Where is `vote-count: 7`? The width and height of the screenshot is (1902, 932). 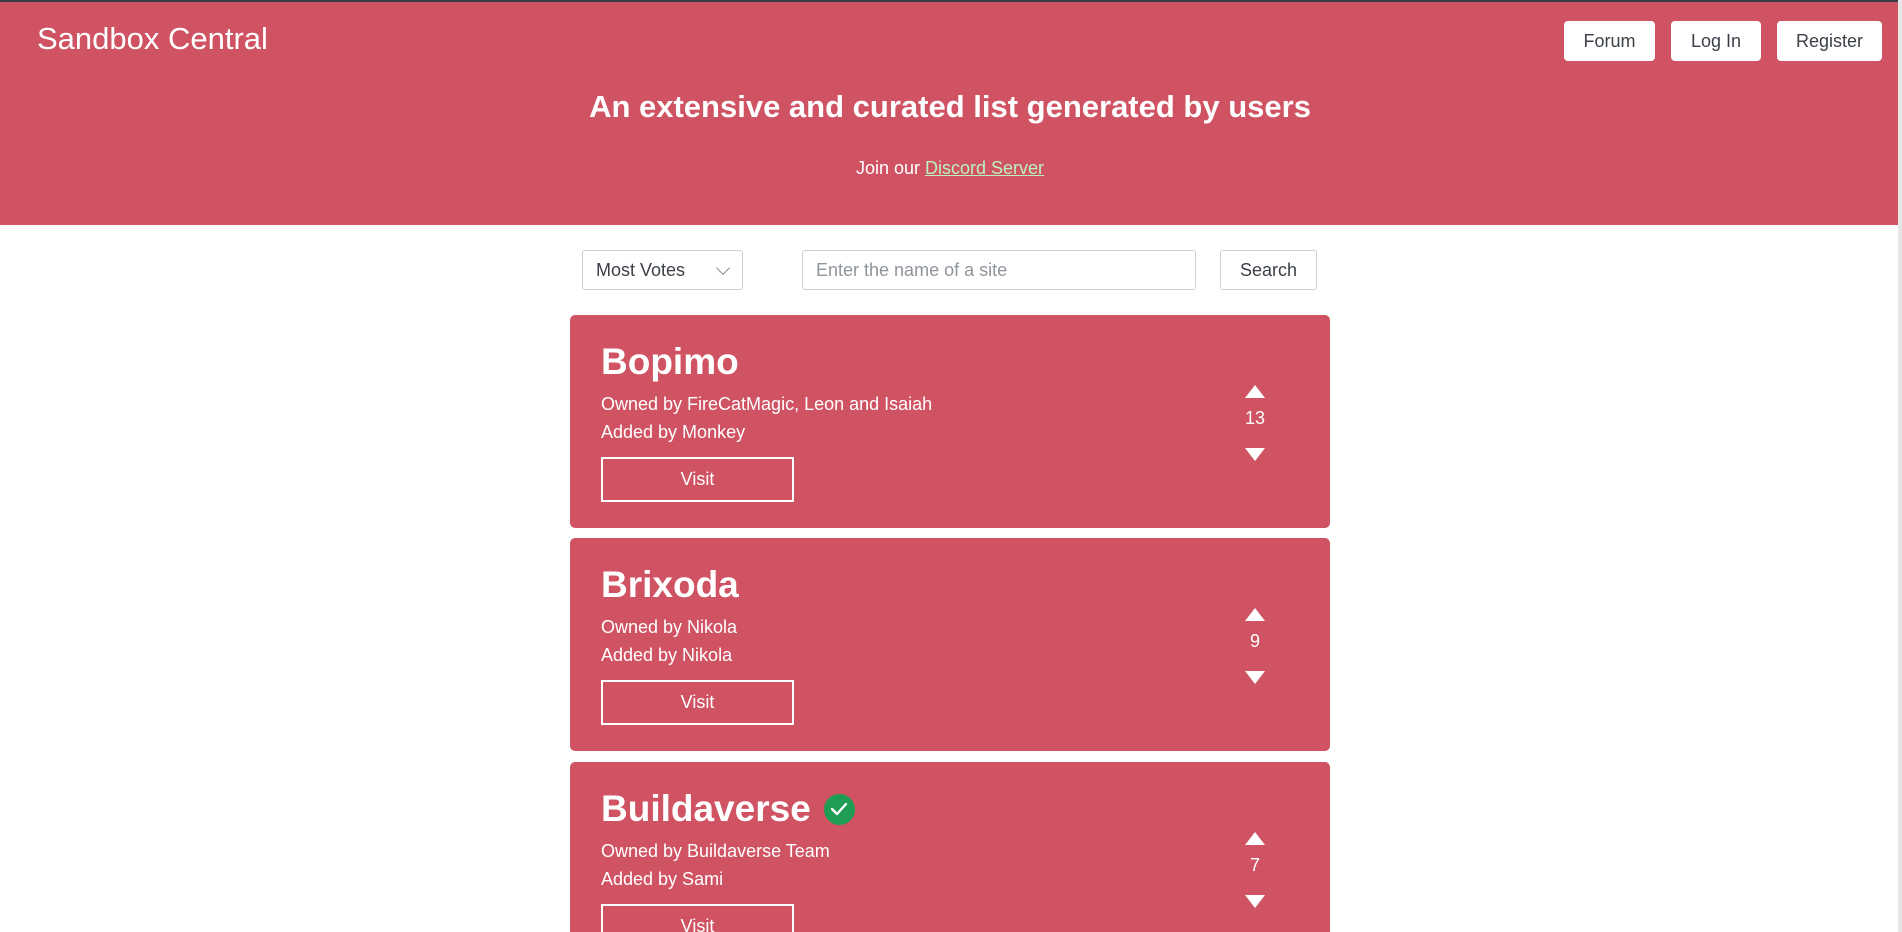
vote-count: 7 is located at coordinates (1254, 865).